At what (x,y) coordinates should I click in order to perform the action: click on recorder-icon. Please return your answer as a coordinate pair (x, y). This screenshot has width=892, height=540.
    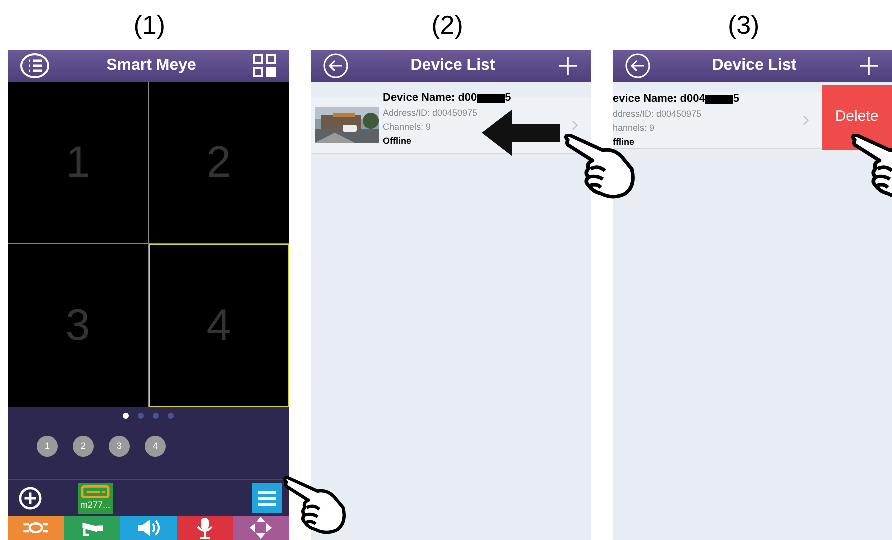
    Looking at the image, I should click on (95, 491).